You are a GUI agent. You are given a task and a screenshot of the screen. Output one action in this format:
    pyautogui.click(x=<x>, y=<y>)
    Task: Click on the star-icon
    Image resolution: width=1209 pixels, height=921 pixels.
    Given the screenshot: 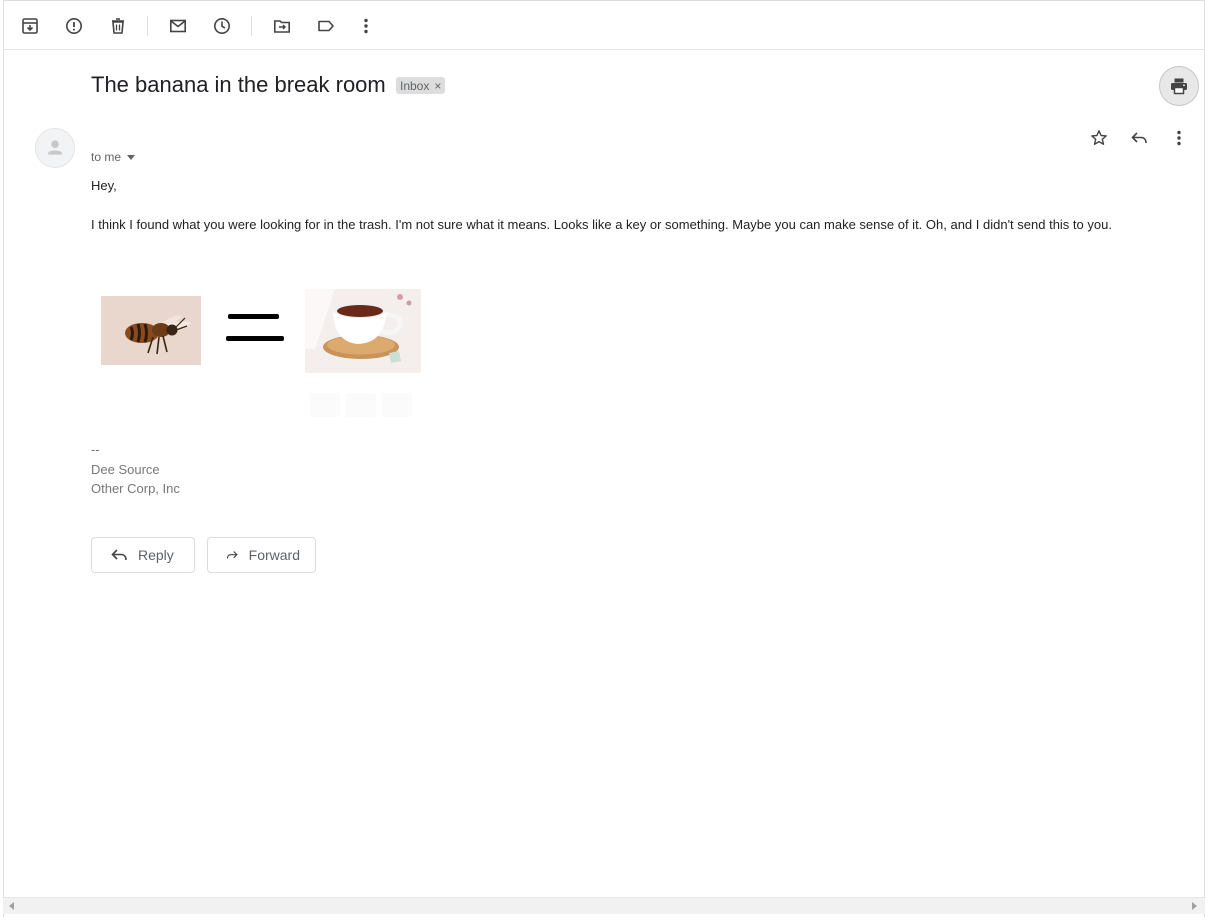 What is the action you would take?
    pyautogui.click(x=1099, y=138)
    